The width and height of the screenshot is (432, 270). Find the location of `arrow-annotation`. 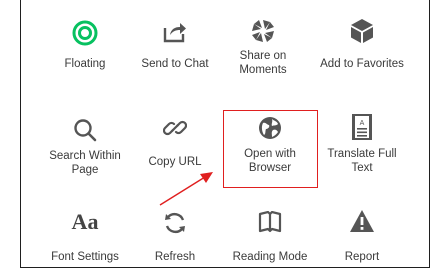

arrow-annotation is located at coordinates (186, 189).